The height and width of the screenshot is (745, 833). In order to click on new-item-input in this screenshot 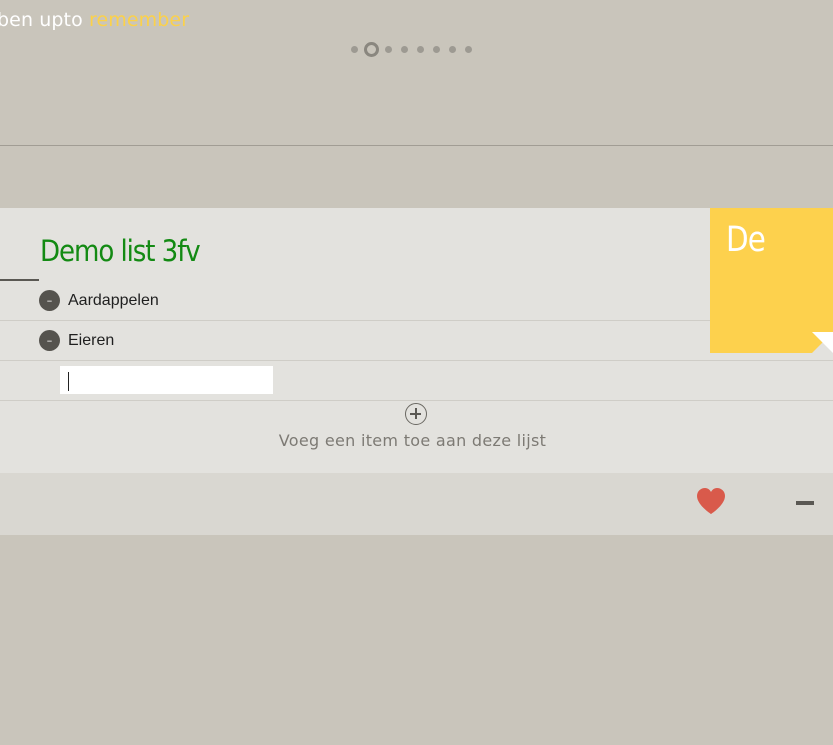, I will do `click(166, 380)`.